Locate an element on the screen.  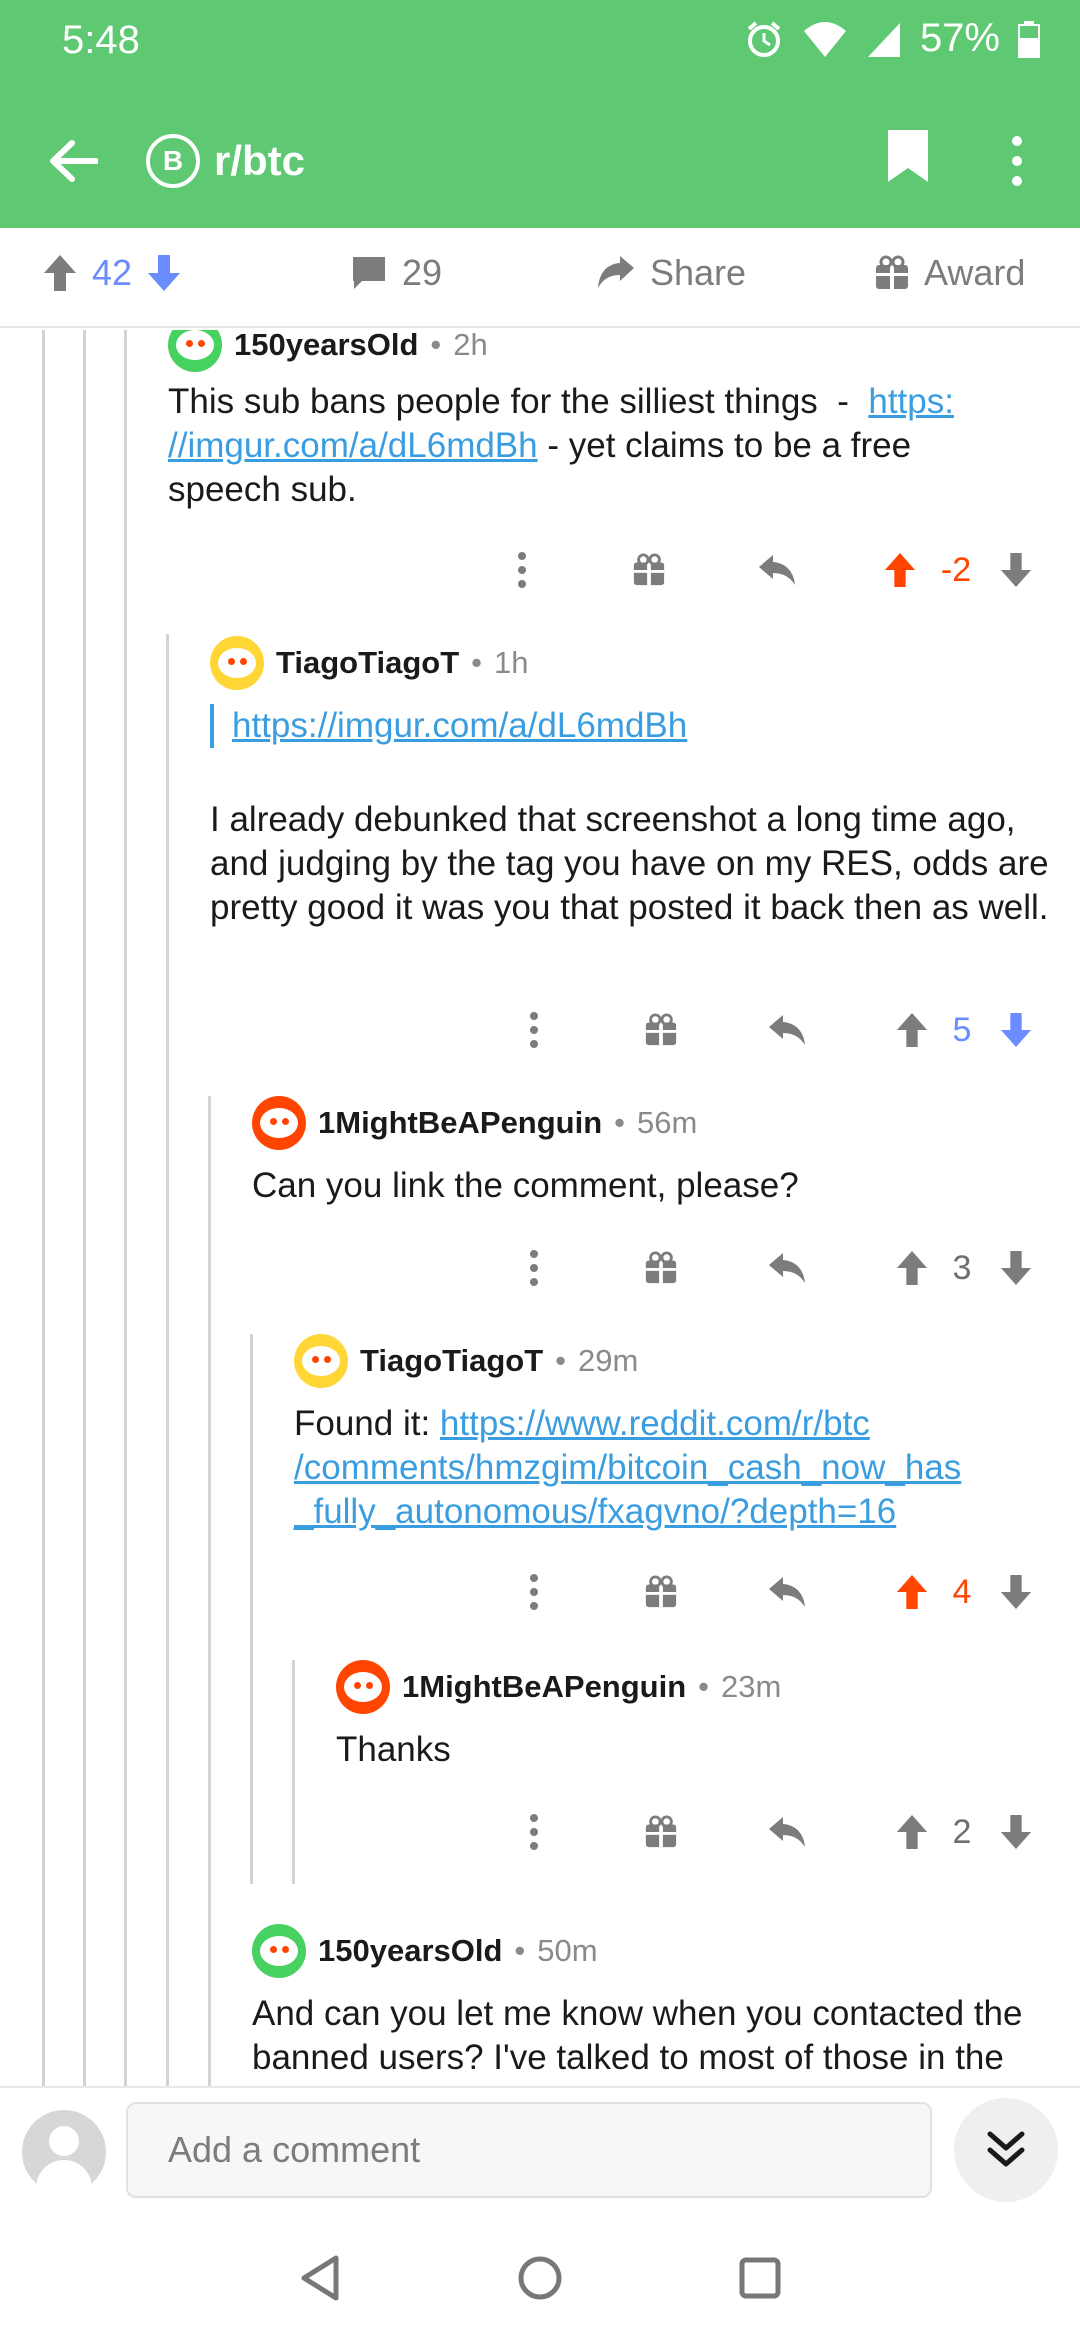
post-action-bar: 42 29 Share Award is located at coordinates (540, 278).